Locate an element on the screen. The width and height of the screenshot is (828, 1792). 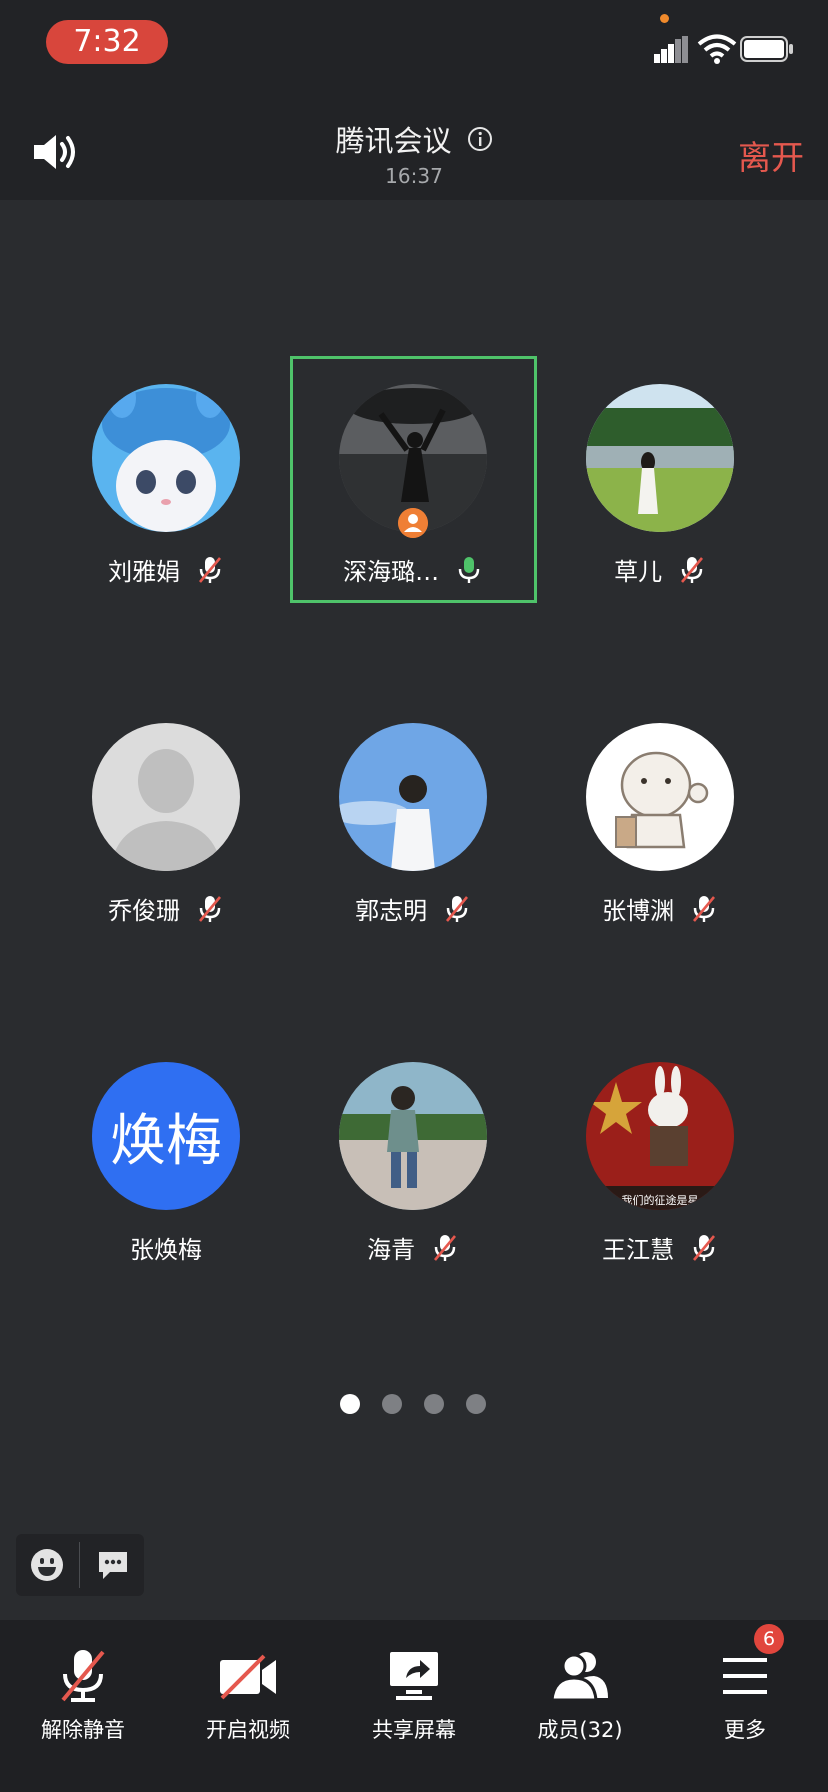
participant-name: 王江慧 is located at coordinates (638, 1250).